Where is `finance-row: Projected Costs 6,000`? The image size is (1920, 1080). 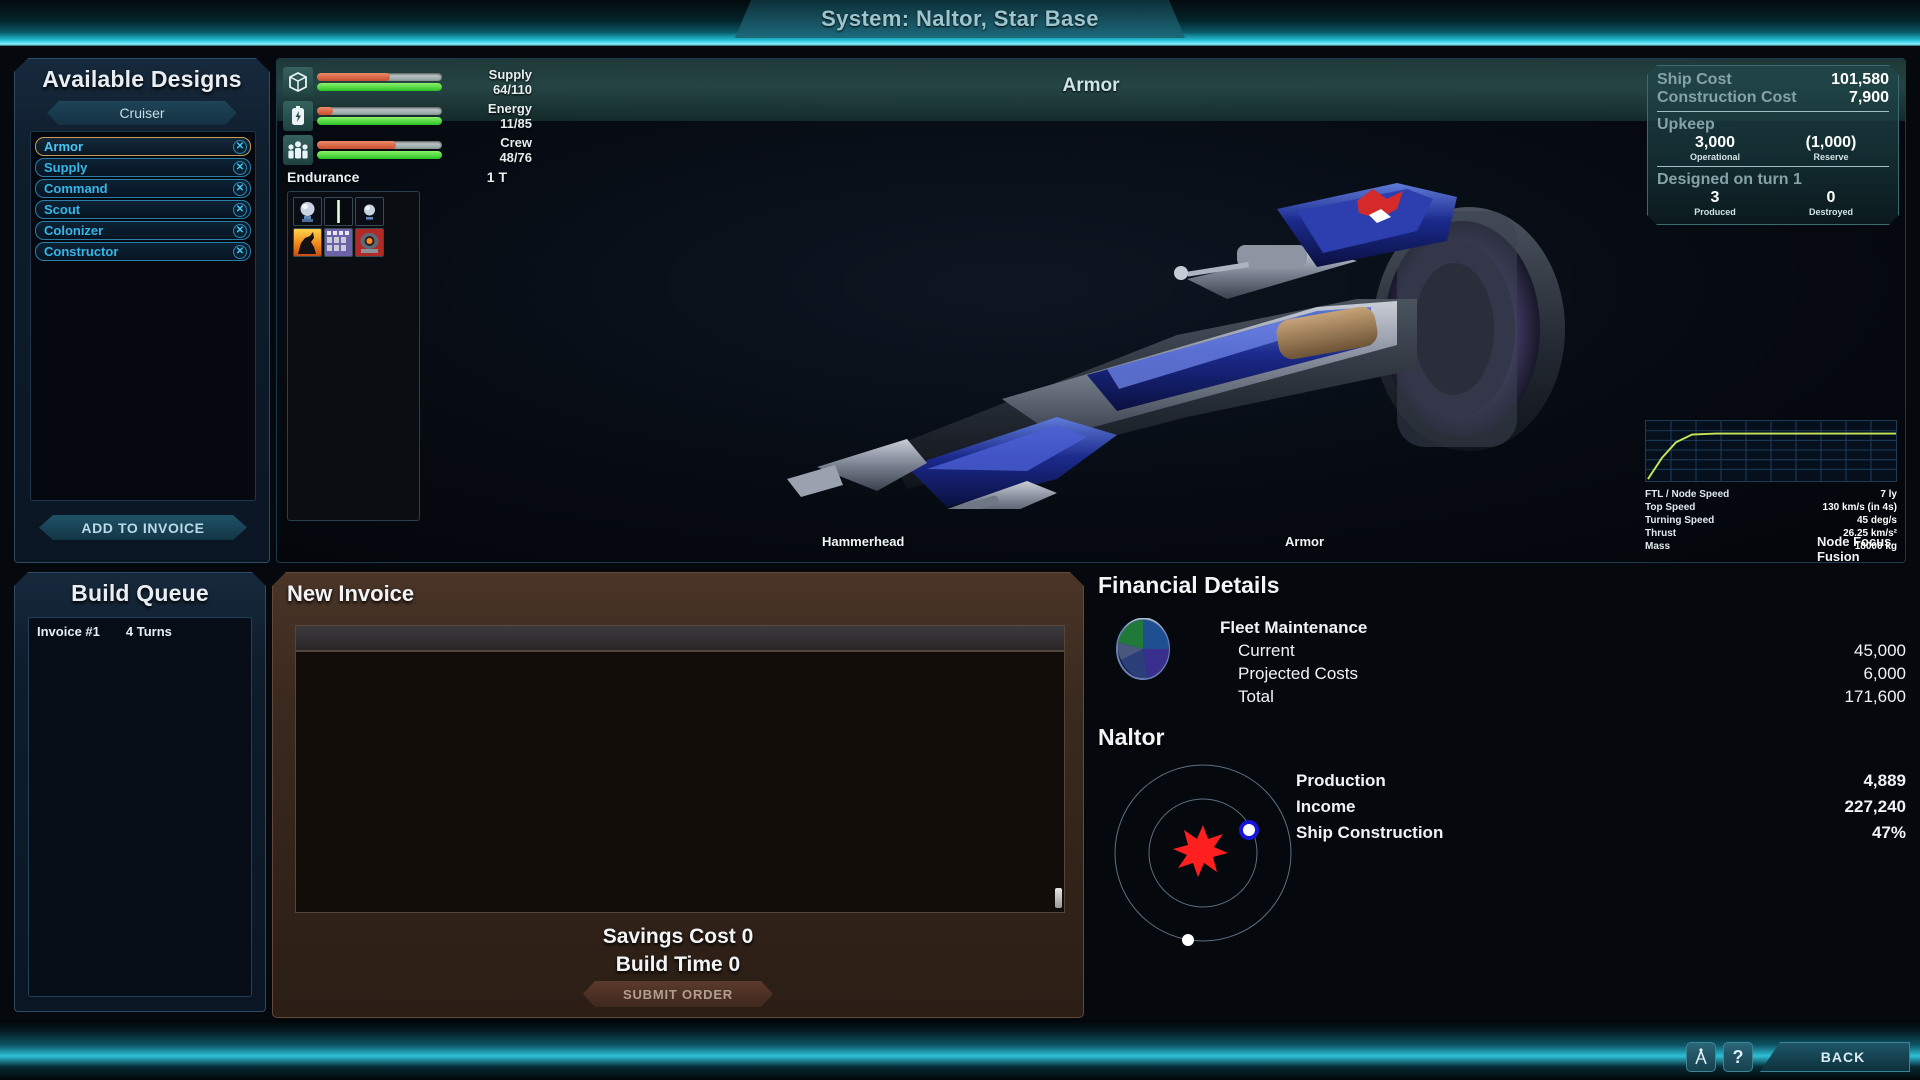
finance-row: Projected Costs 6,000 is located at coordinates (1563, 673).